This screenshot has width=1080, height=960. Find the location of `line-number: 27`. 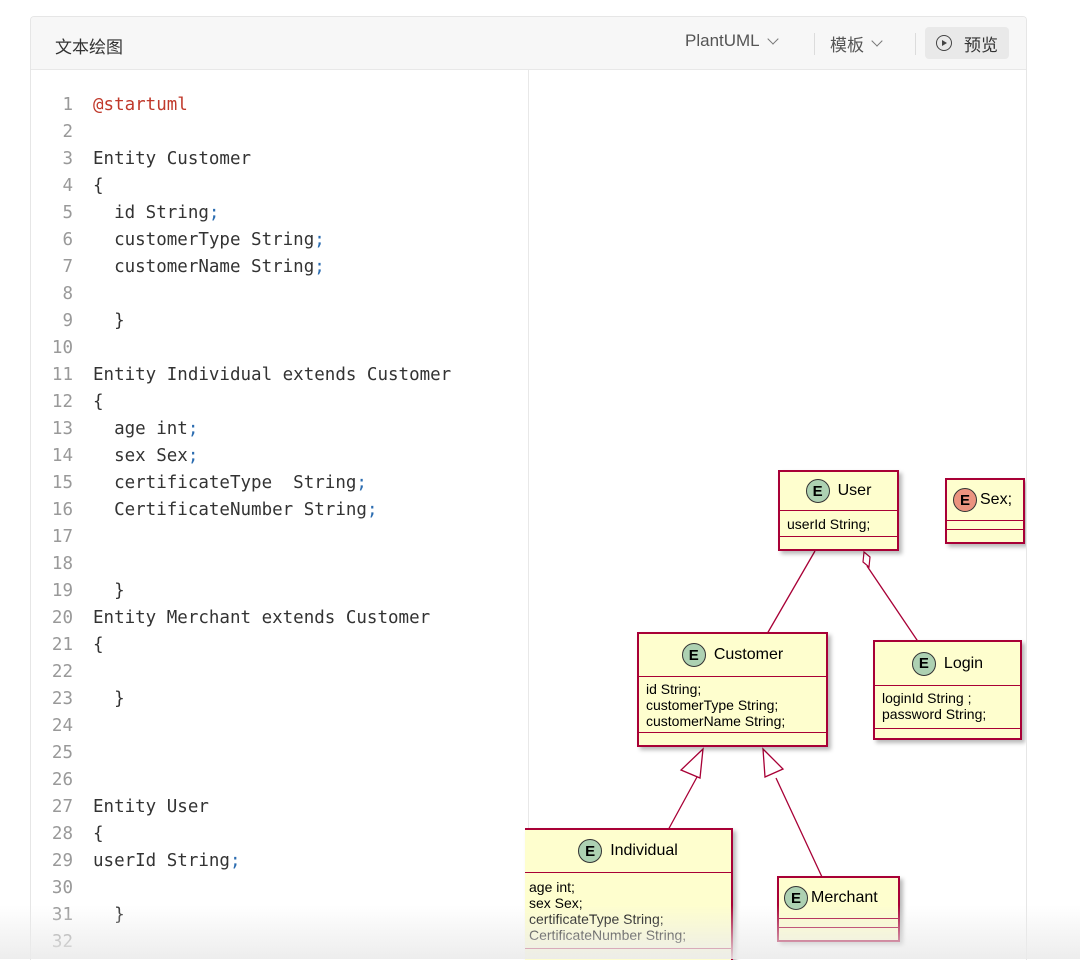

line-number: 27 is located at coordinates (62, 807).